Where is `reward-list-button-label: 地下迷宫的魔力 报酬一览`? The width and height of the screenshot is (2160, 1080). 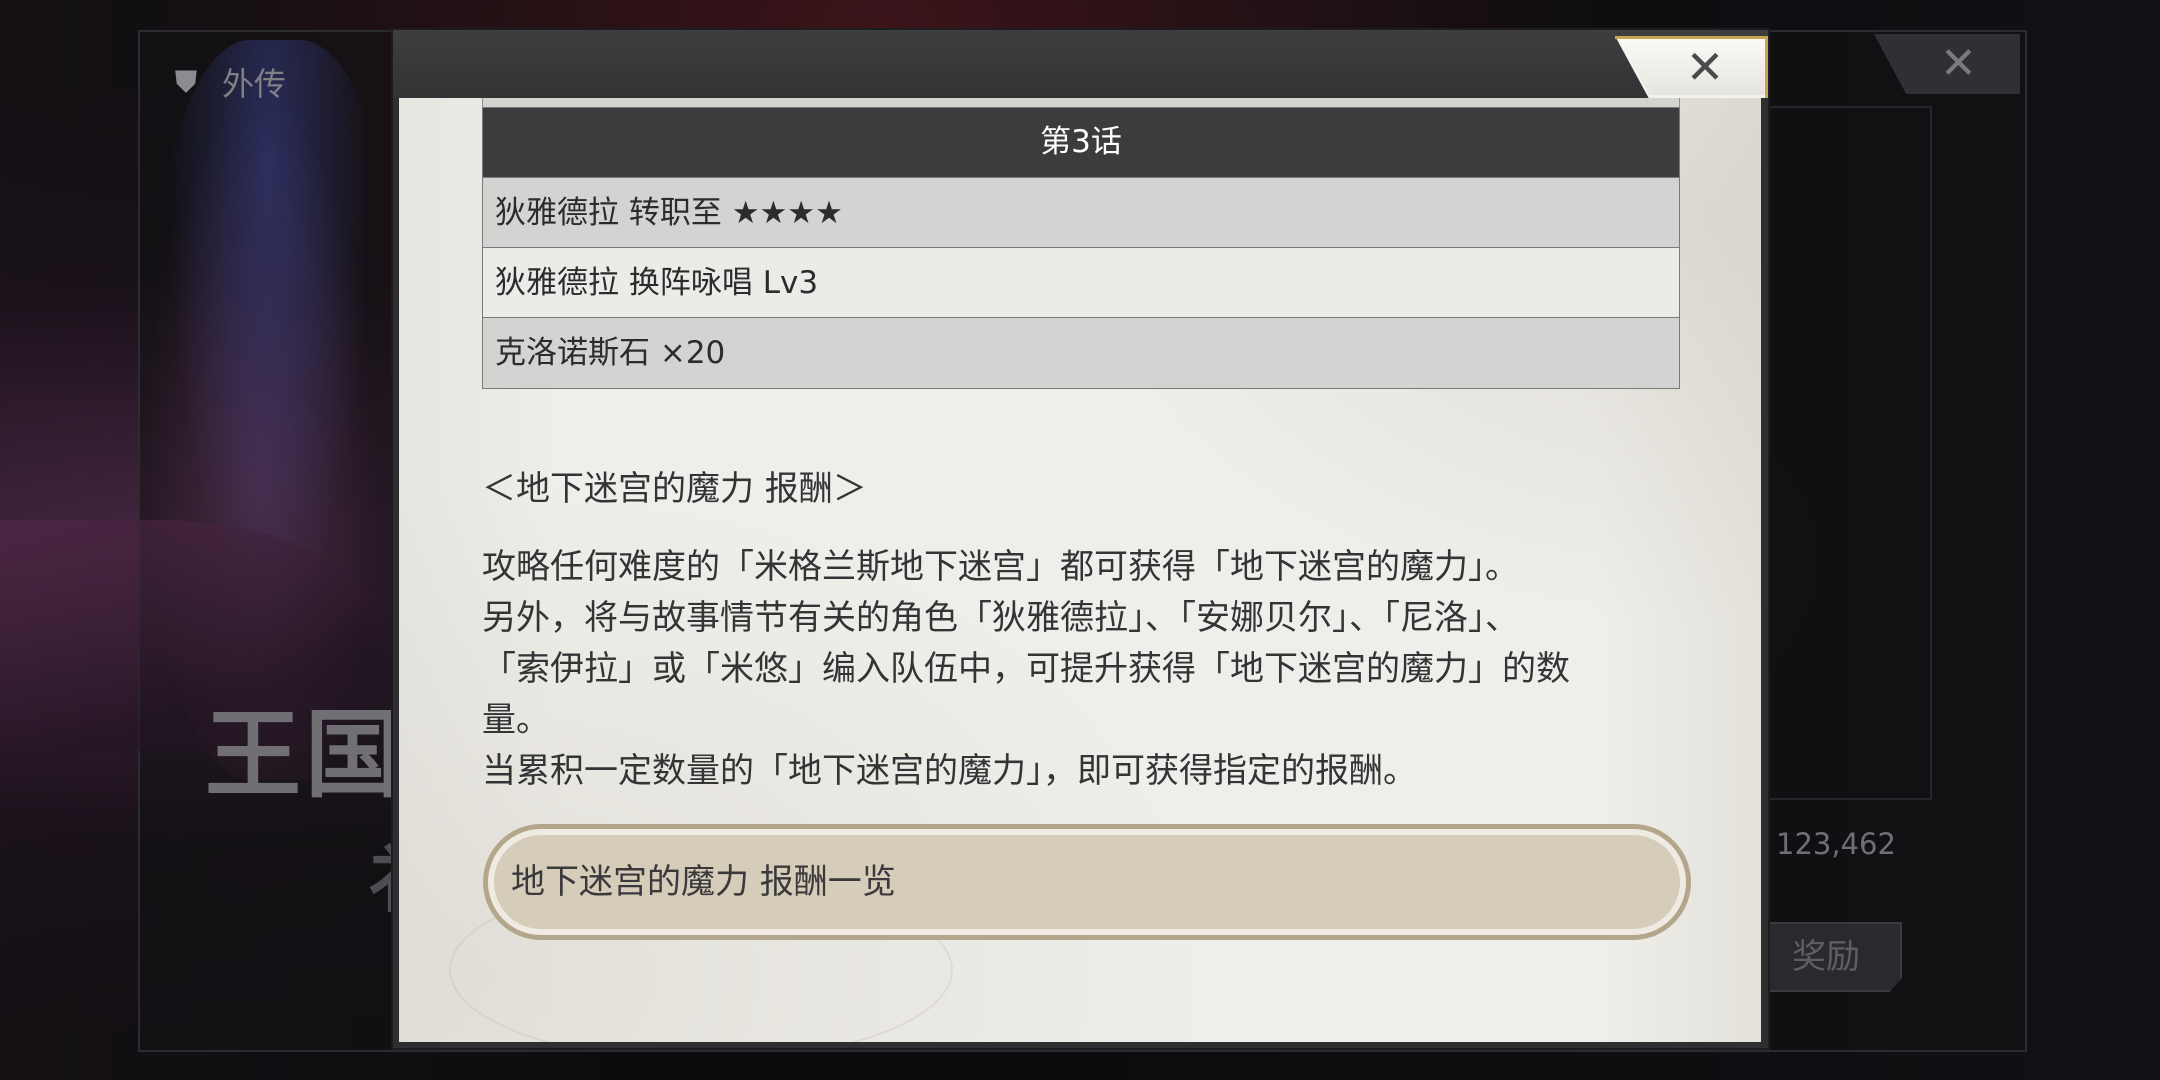 reward-list-button-label: 地下迷宫的魔力 报酬一览 is located at coordinates (703, 882).